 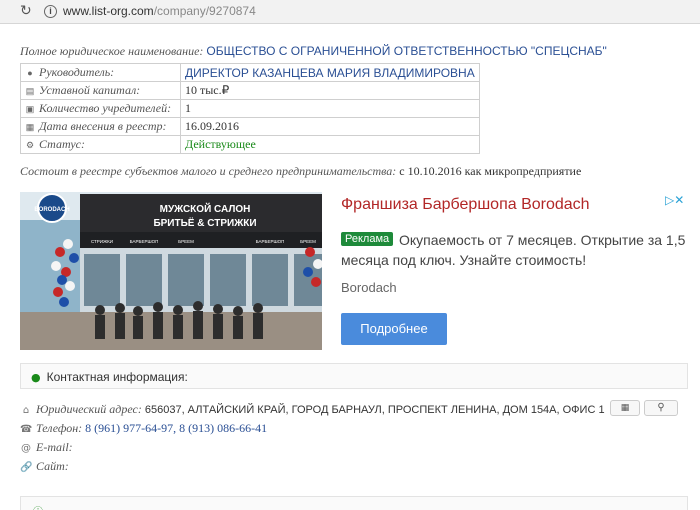 I want to click on row-label: Статус:, so click(x=62, y=144).